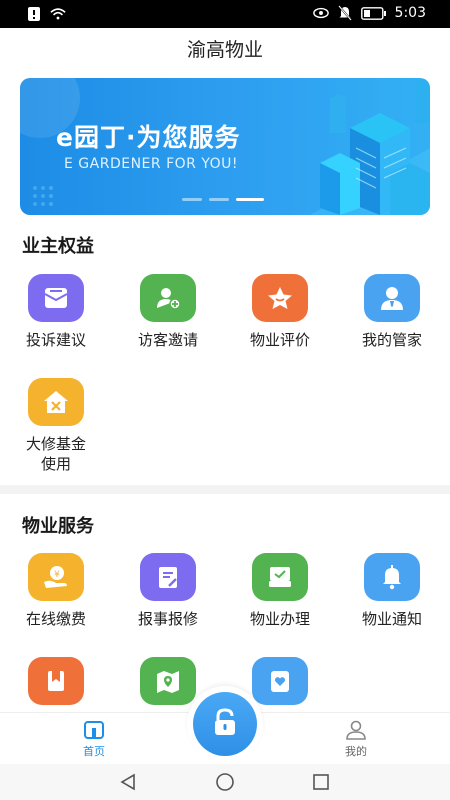 This screenshot has width=450, height=800. Describe the element at coordinates (58, 246) in the screenshot. I see `section-title-owner-rights: 业主权益` at that location.